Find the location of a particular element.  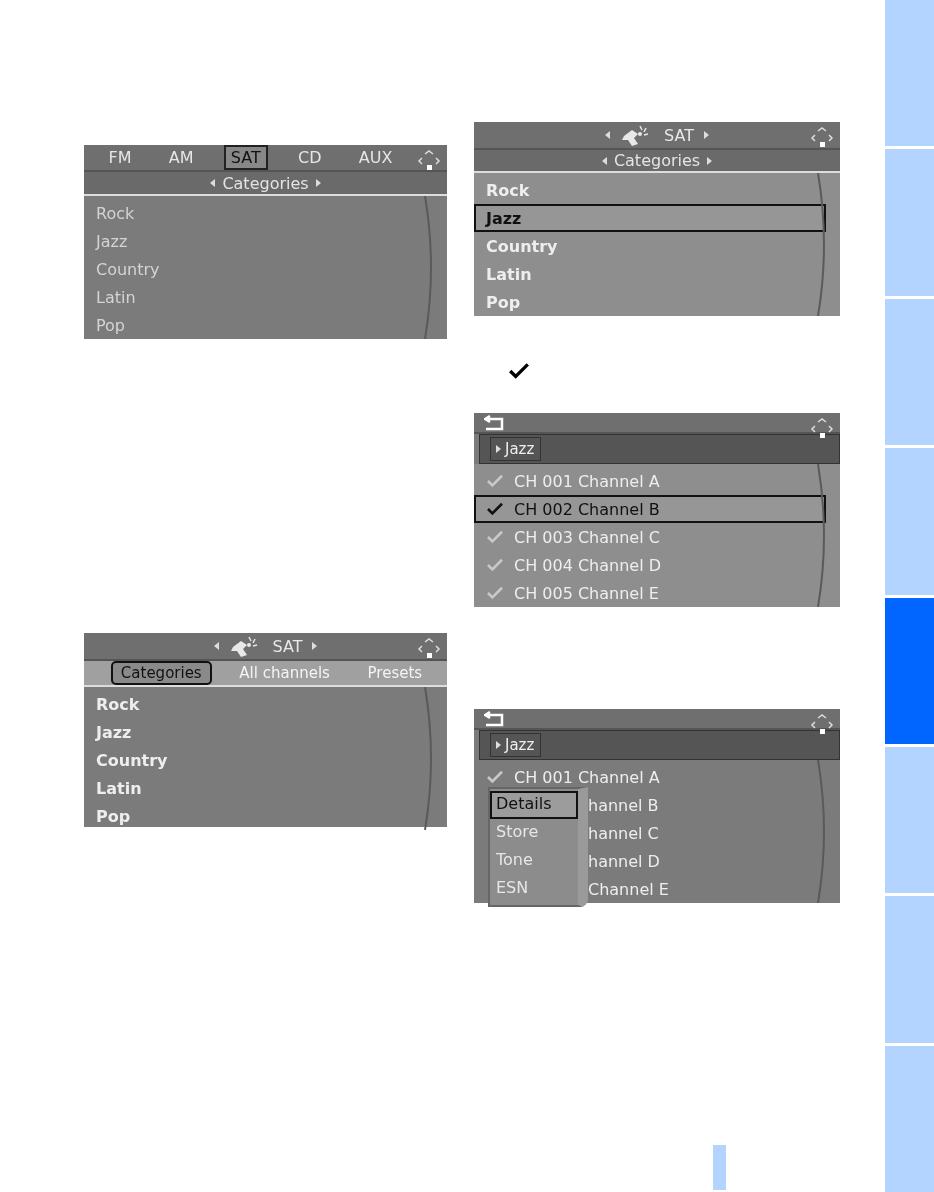

list-item: CH 003 Channel C is located at coordinates (650, 537).